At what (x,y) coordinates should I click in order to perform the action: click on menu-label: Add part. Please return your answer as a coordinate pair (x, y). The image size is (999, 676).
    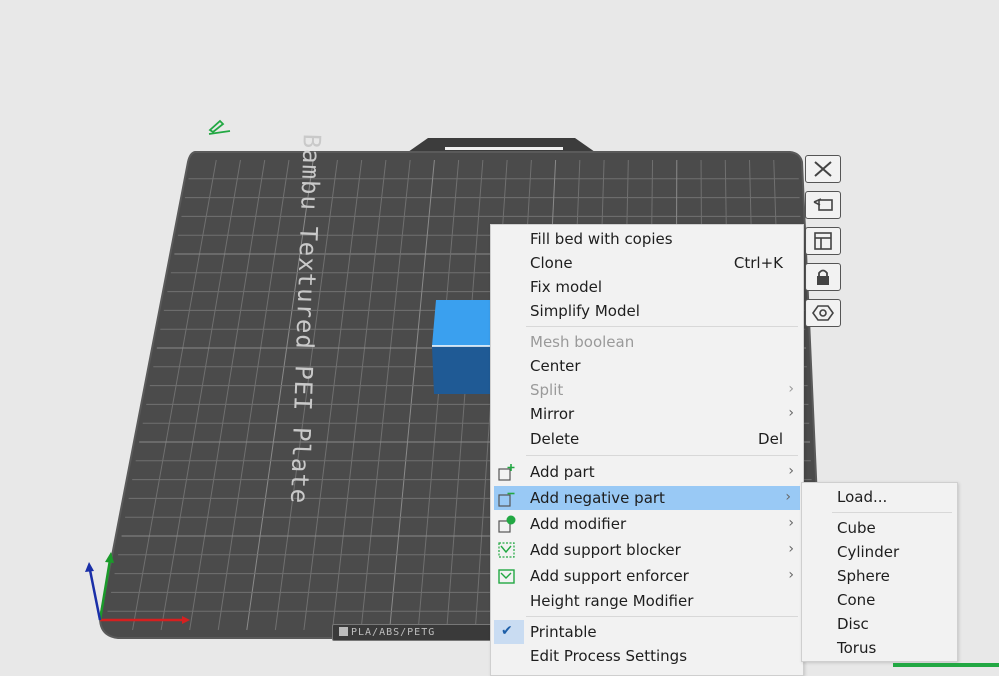
    Looking at the image, I should click on (562, 472).